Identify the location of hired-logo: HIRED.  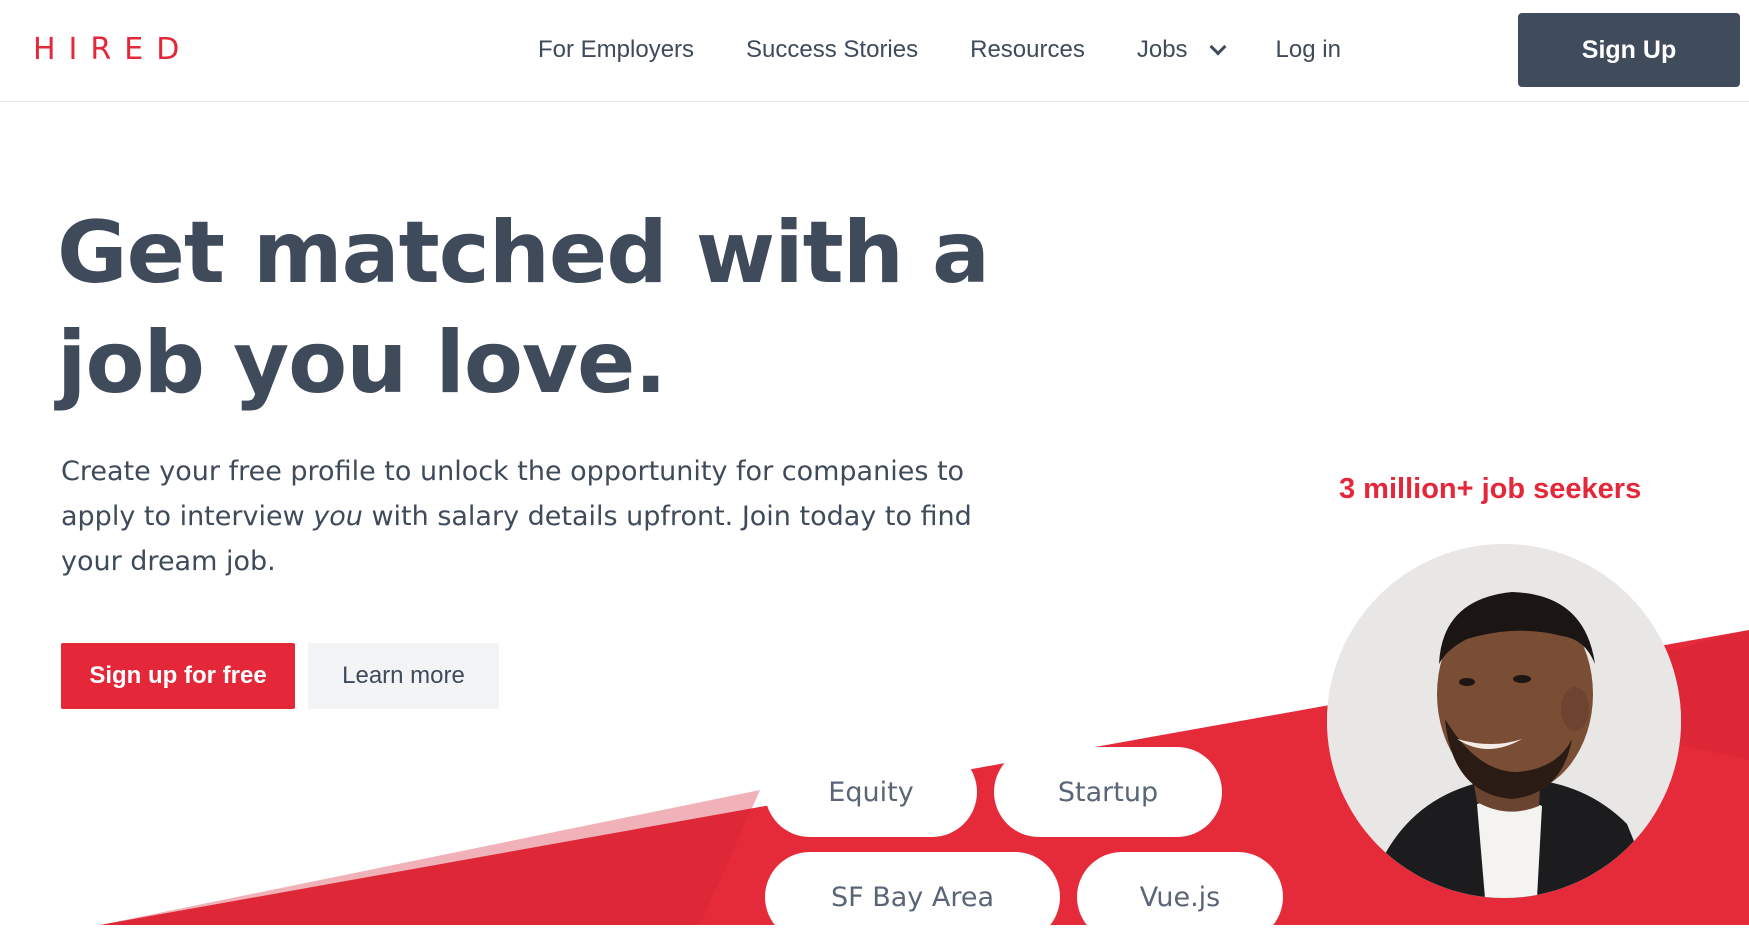
(112, 50).